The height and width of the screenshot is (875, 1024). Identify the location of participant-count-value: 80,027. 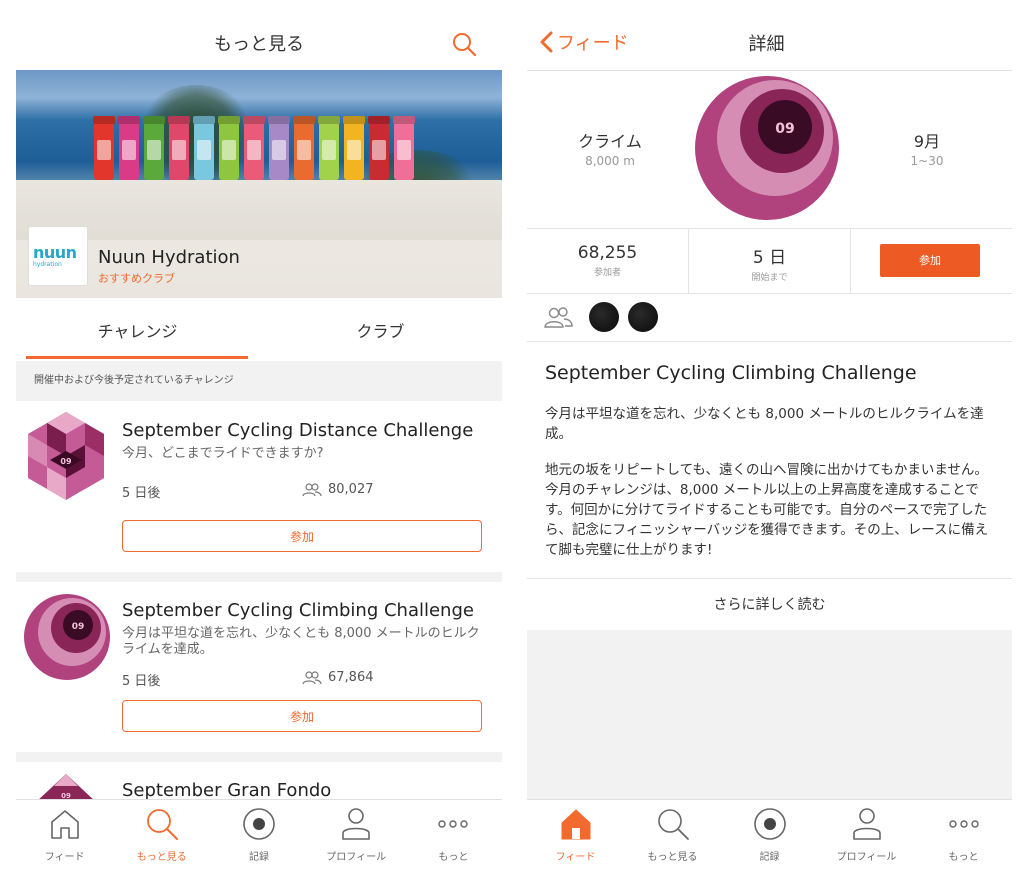
(351, 489).